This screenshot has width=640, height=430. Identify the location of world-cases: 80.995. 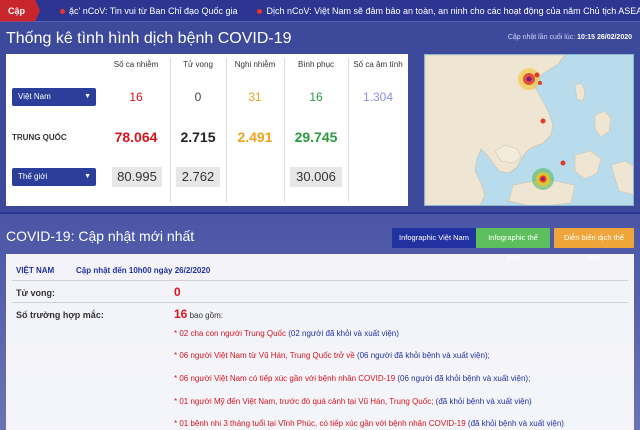
(137, 177).